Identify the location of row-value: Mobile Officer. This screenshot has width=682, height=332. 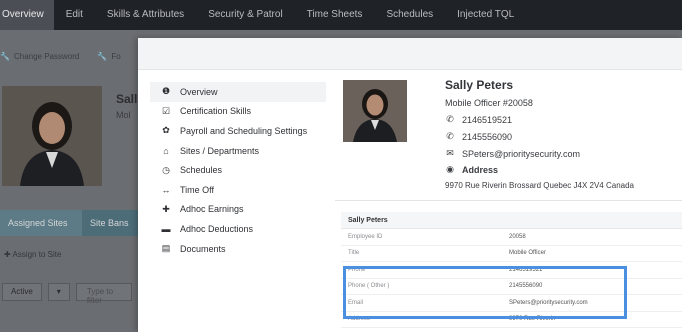
(527, 253).